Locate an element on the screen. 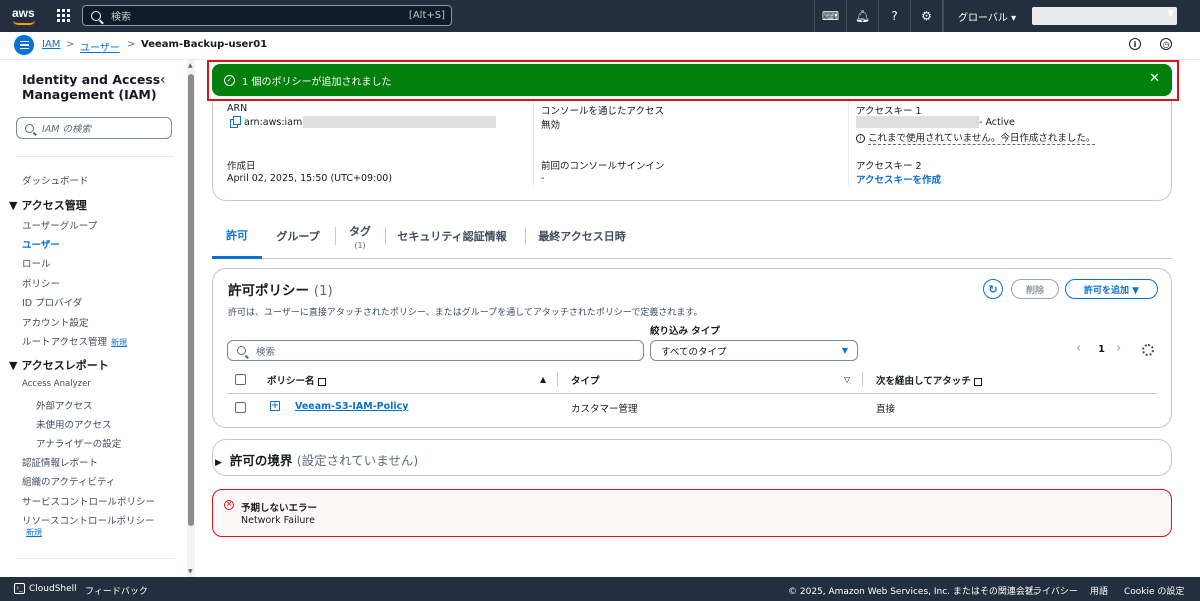  sidebar-item-rcp: リソースコントロールポリシー is located at coordinates (88, 520).